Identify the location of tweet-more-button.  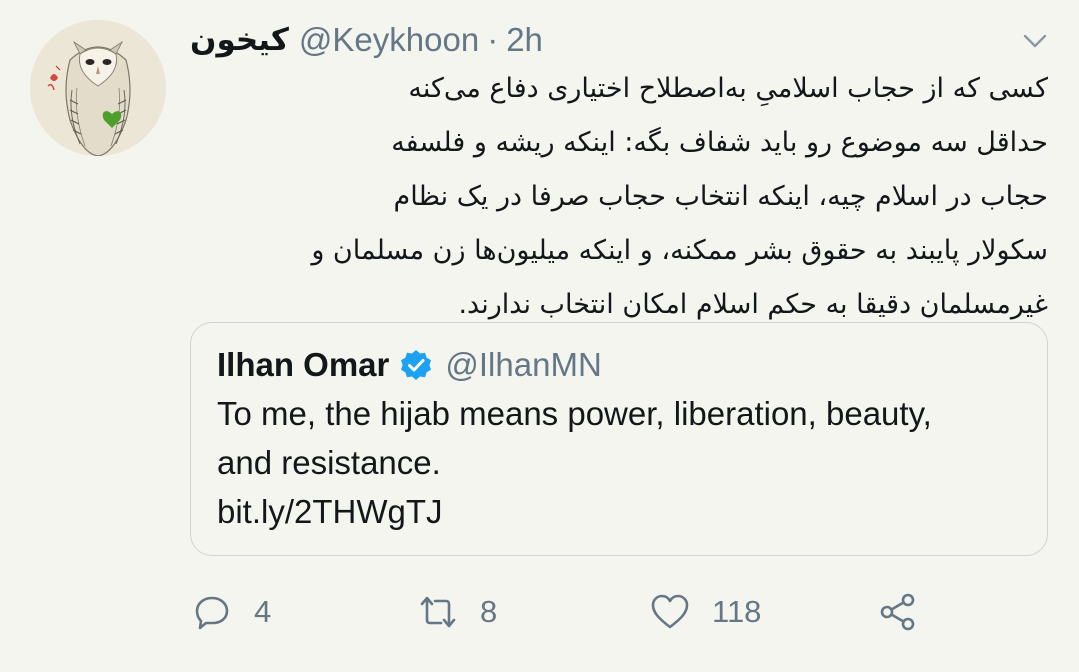
(1035, 41).